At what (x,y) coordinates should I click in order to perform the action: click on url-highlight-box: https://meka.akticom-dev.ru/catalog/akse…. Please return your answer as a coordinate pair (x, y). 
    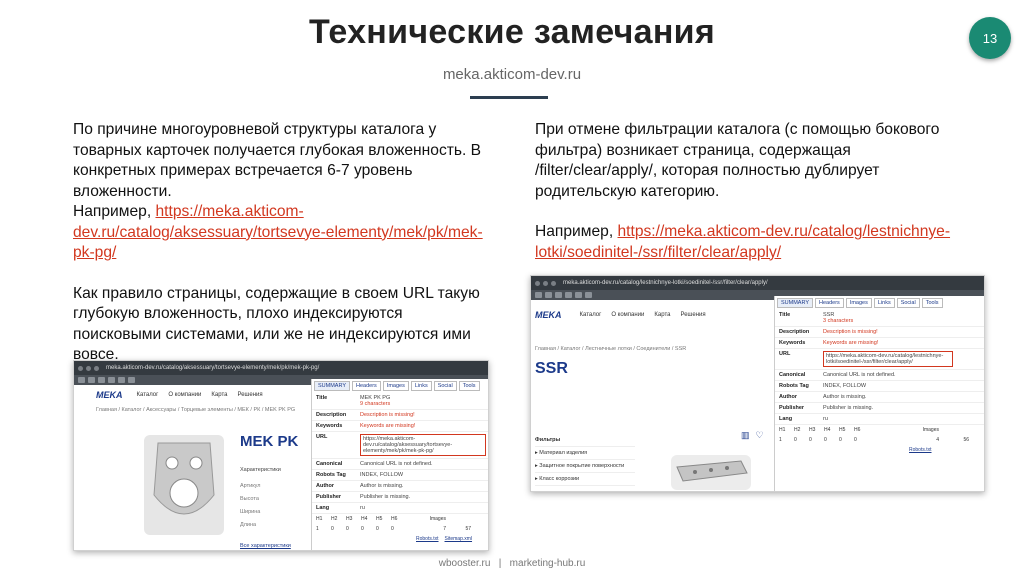
    Looking at the image, I should click on (423, 445).